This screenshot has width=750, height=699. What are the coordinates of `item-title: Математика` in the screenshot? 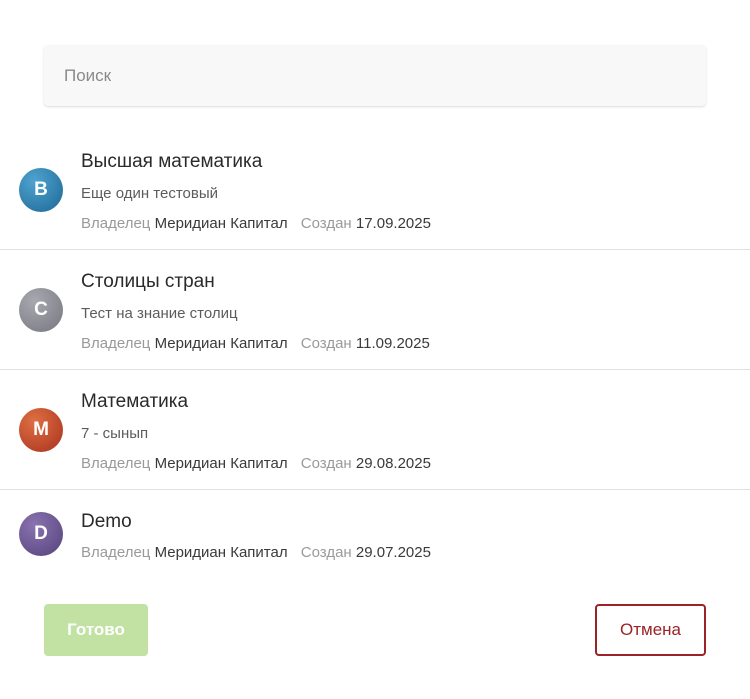 It's located at (135, 401).